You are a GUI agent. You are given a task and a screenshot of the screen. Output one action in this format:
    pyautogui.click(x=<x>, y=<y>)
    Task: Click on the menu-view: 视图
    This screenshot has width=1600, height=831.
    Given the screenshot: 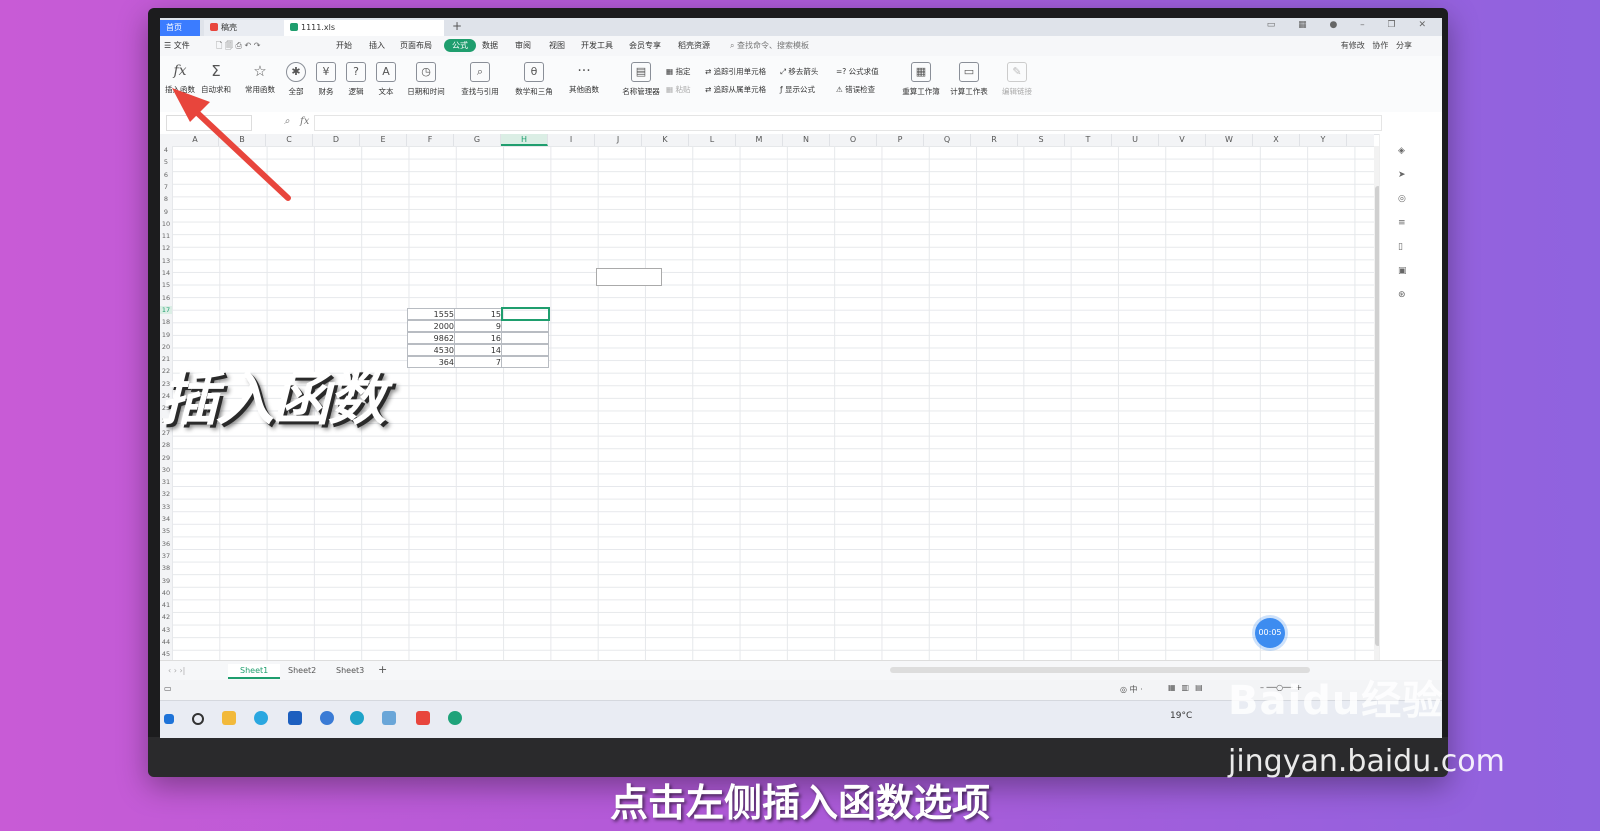 What is the action you would take?
    pyautogui.click(x=557, y=45)
    